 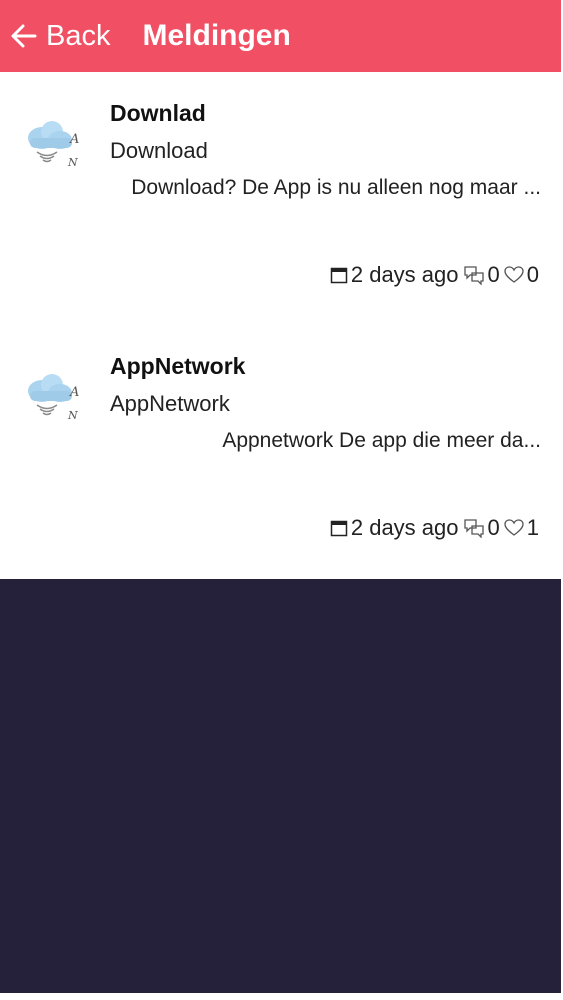 I want to click on top-bar: Back Meldingen, so click(x=280, y=36).